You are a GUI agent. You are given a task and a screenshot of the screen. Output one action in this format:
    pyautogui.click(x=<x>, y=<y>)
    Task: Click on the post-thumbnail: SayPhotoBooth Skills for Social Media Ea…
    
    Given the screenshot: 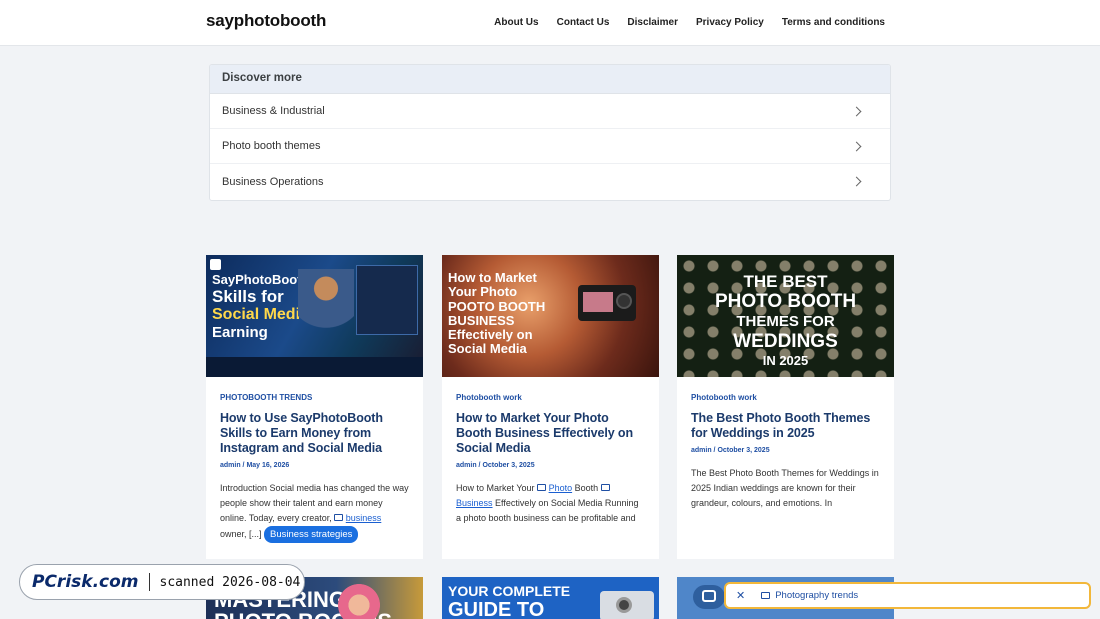 What is the action you would take?
    pyautogui.click(x=314, y=316)
    